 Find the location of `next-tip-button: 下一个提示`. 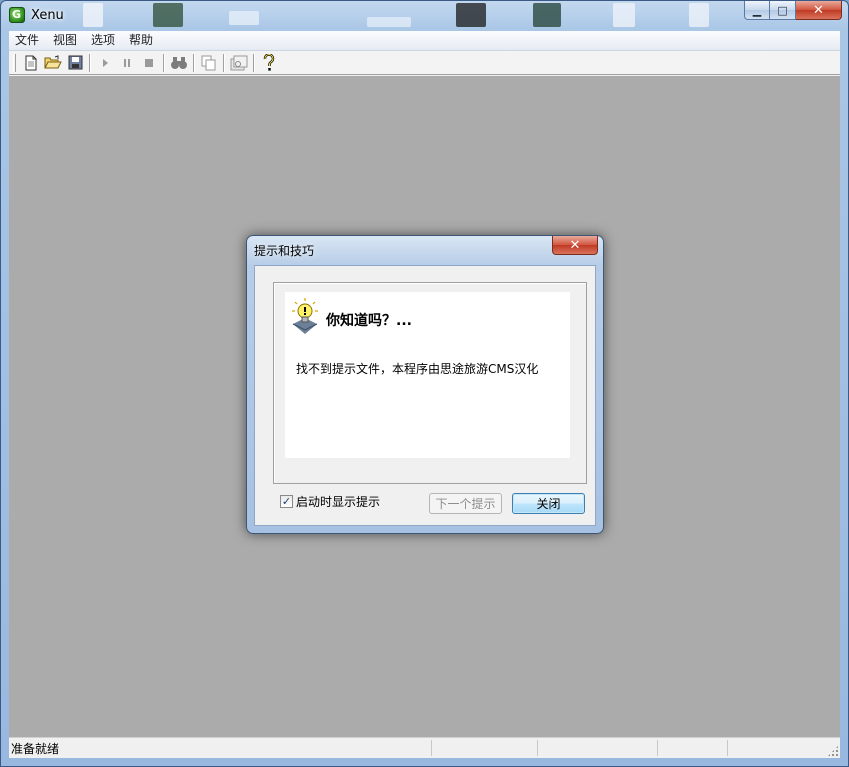

next-tip-button: 下一个提示 is located at coordinates (465, 503).